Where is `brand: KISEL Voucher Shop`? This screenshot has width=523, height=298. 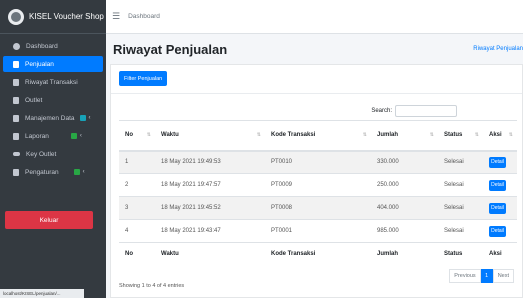
brand: KISEL Voucher Shop is located at coordinates (53, 17).